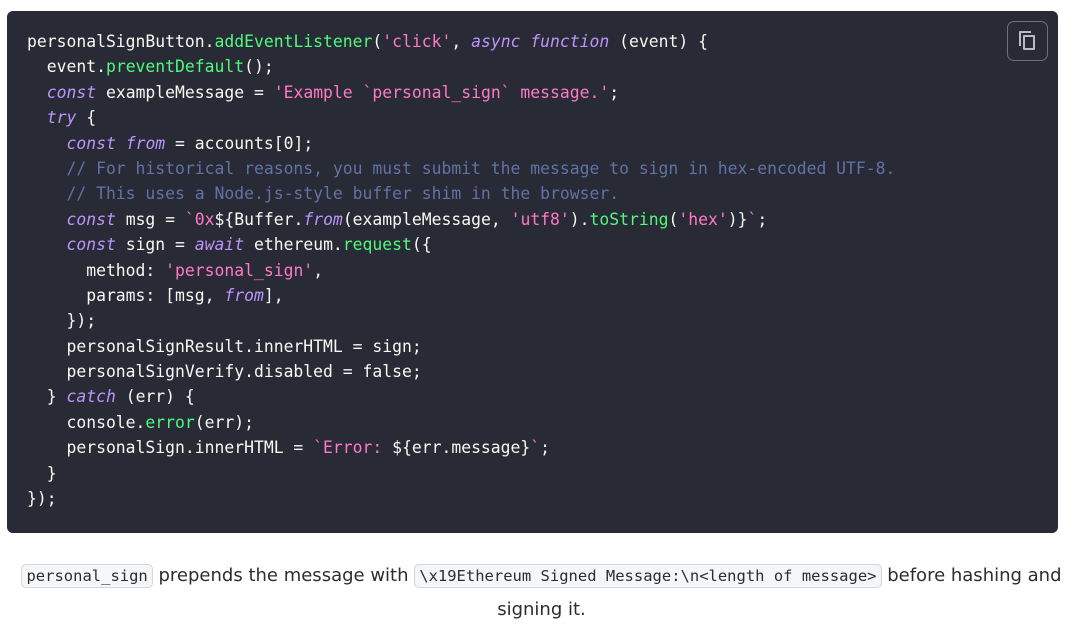 The width and height of the screenshot is (1083, 629). Describe the element at coordinates (703, 219) in the screenshot. I see `code-token: 'hex'` at that location.